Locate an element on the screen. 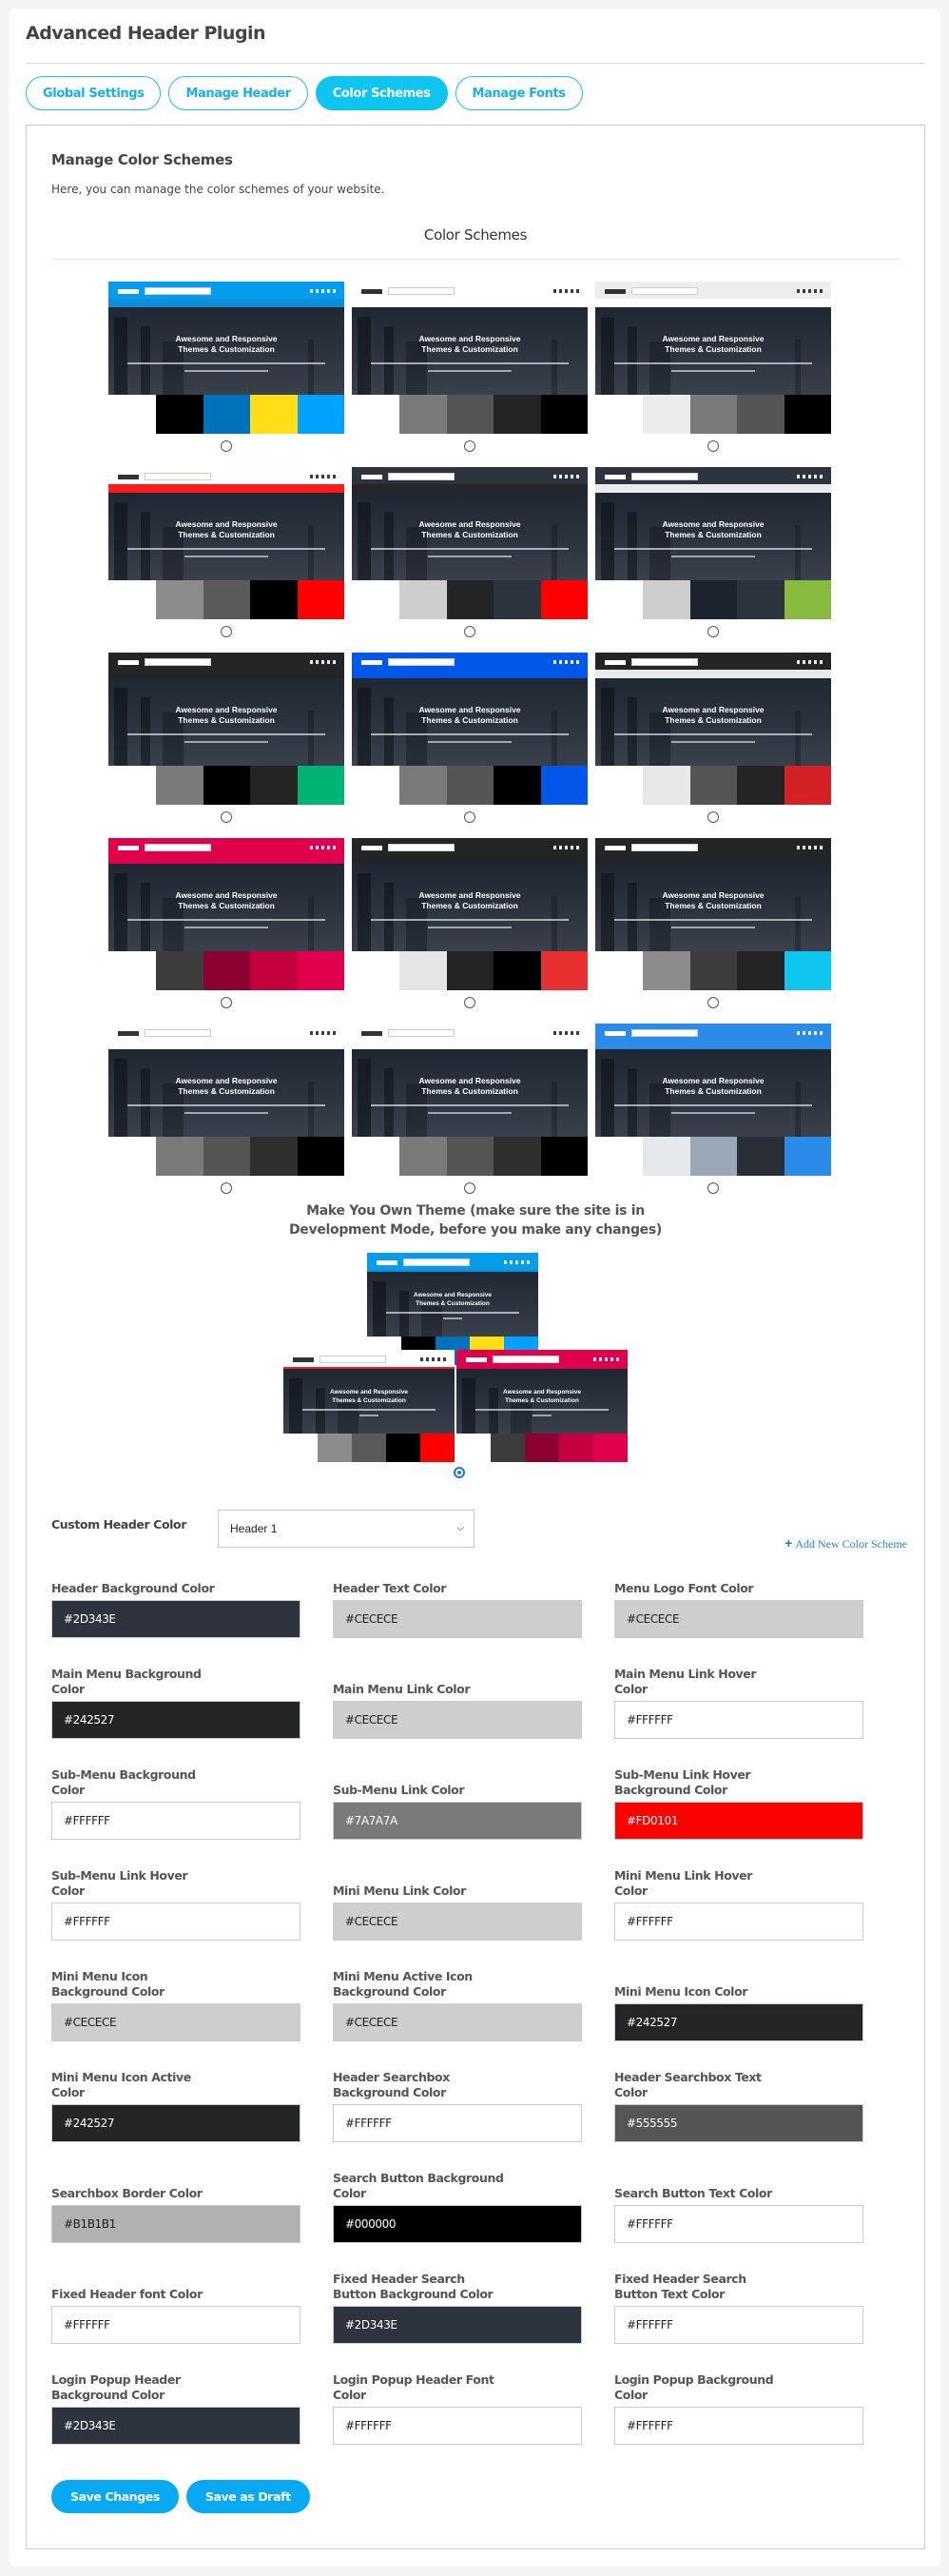  tab-color-schemes: Color Schemes is located at coordinates (381, 93).